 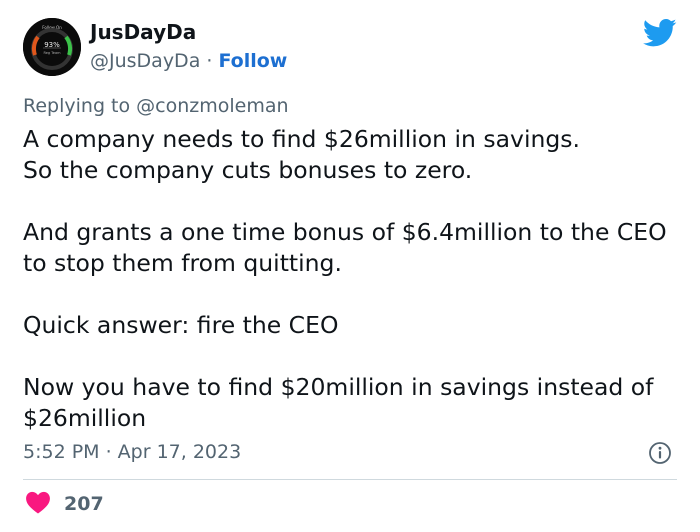 I want to click on svg-text: 93%, so click(x=52, y=45).